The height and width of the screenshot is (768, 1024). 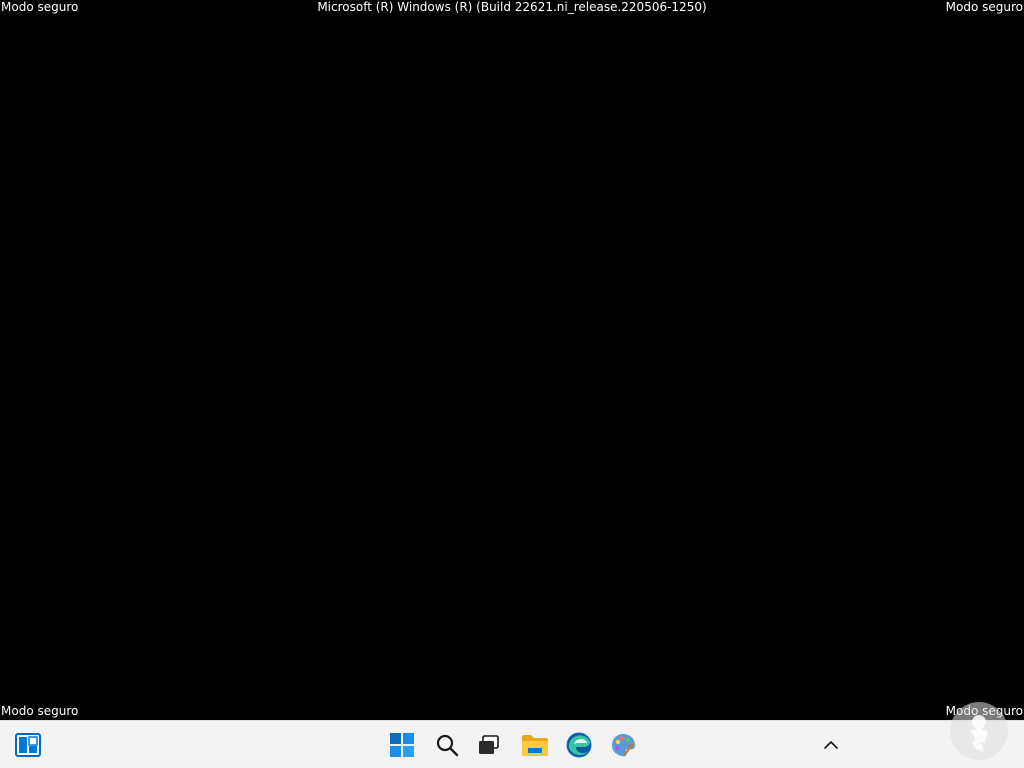 I want to click on search-button, so click(x=447, y=745).